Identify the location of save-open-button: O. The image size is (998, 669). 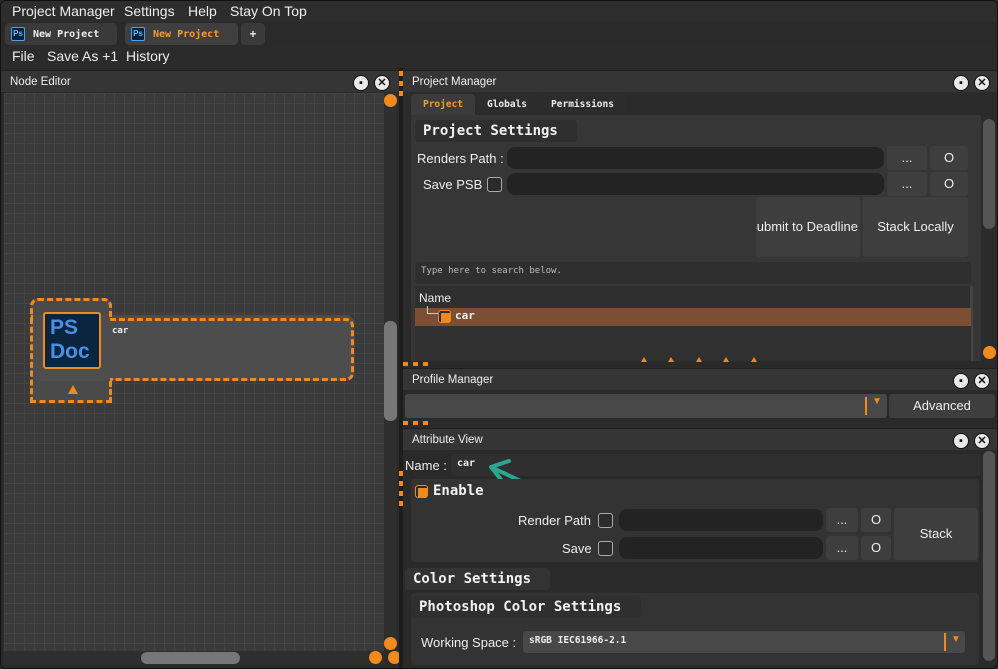
(876, 548).